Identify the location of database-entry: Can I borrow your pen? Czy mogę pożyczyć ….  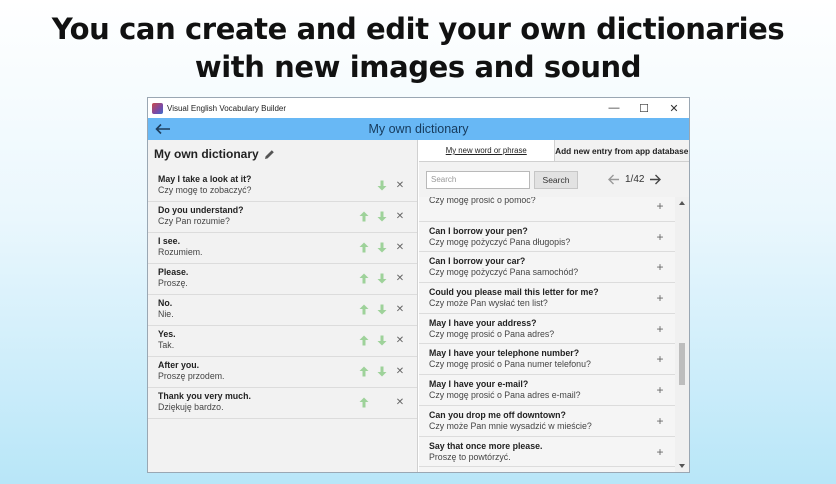
(547, 237).